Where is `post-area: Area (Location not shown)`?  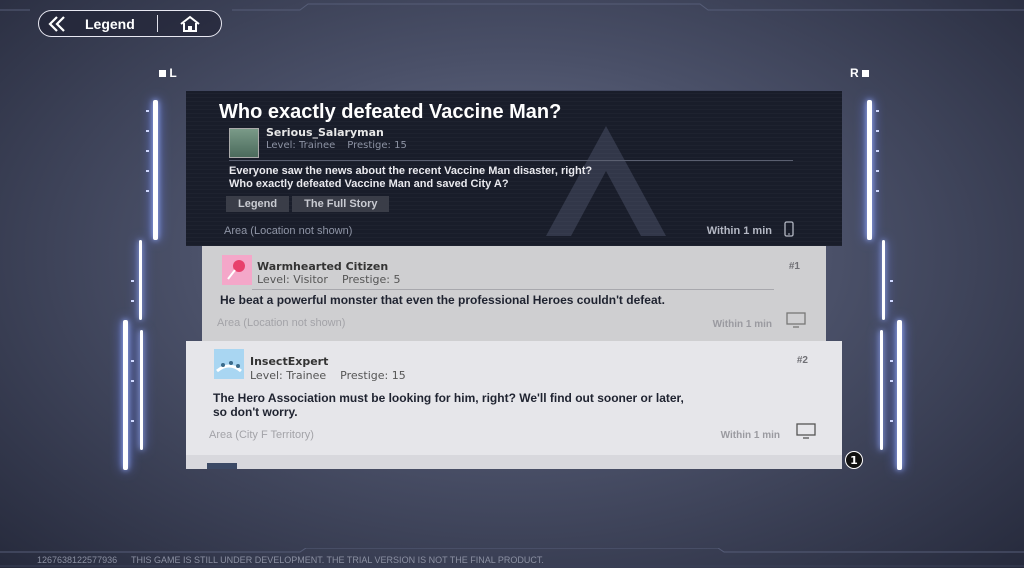 post-area: Area (Location not shown) is located at coordinates (288, 231).